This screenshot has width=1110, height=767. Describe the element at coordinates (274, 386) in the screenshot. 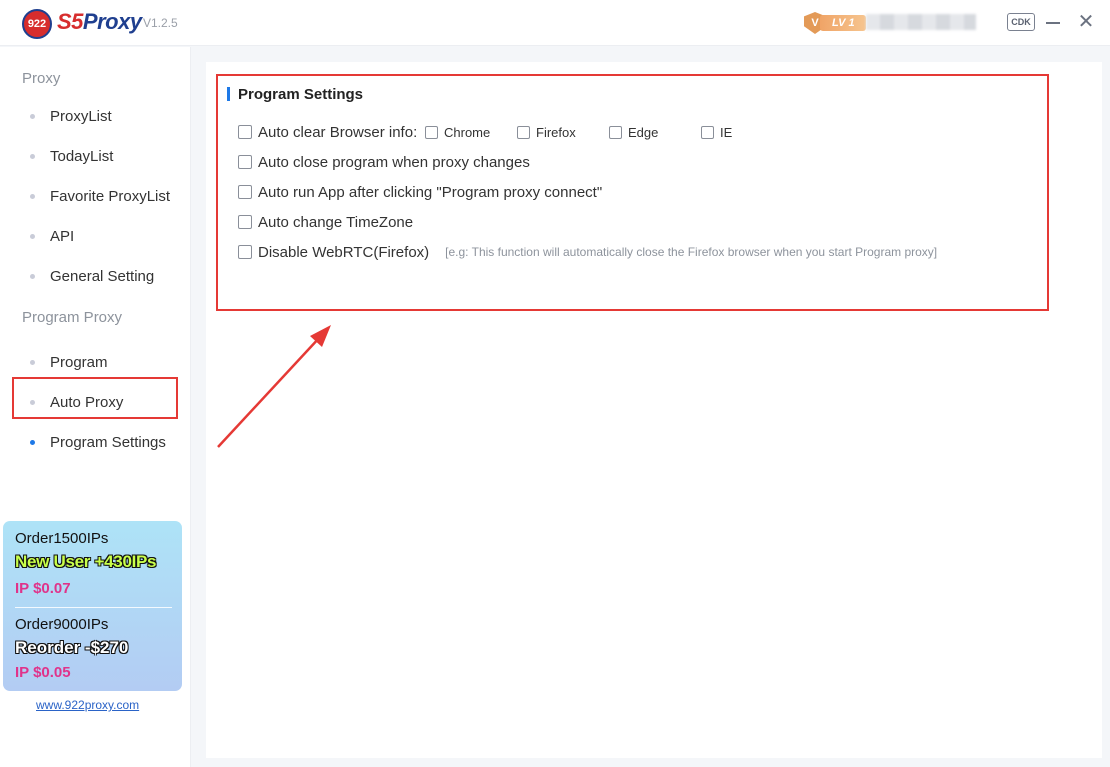

I see `annotation-arrow-icon` at that location.